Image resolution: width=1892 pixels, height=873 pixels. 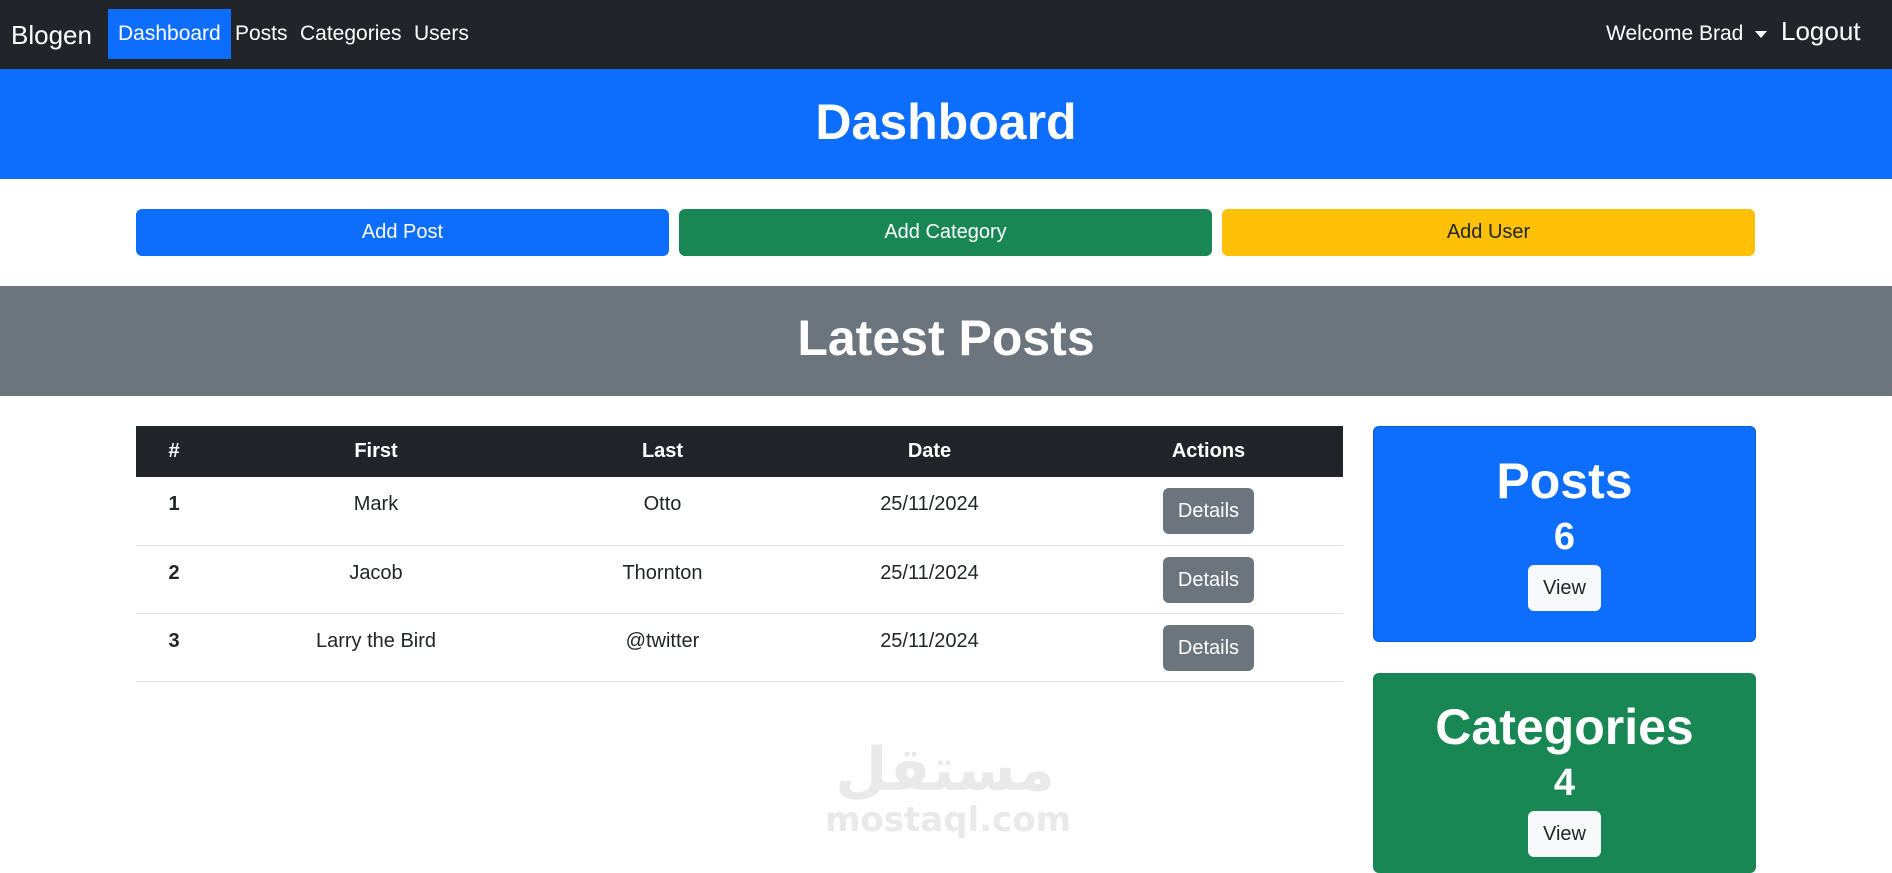 I want to click on cell-first: Larry the Bird, so click(x=376, y=640).